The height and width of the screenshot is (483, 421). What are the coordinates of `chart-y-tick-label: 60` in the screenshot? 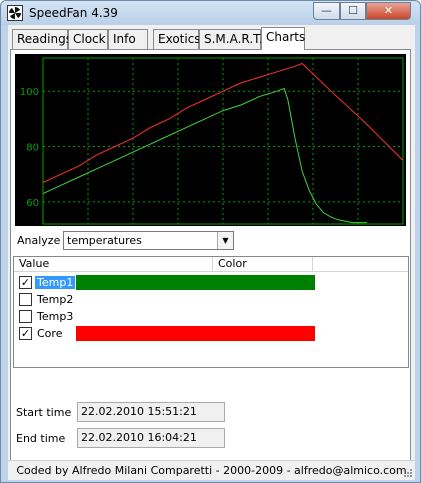 It's located at (32, 203).